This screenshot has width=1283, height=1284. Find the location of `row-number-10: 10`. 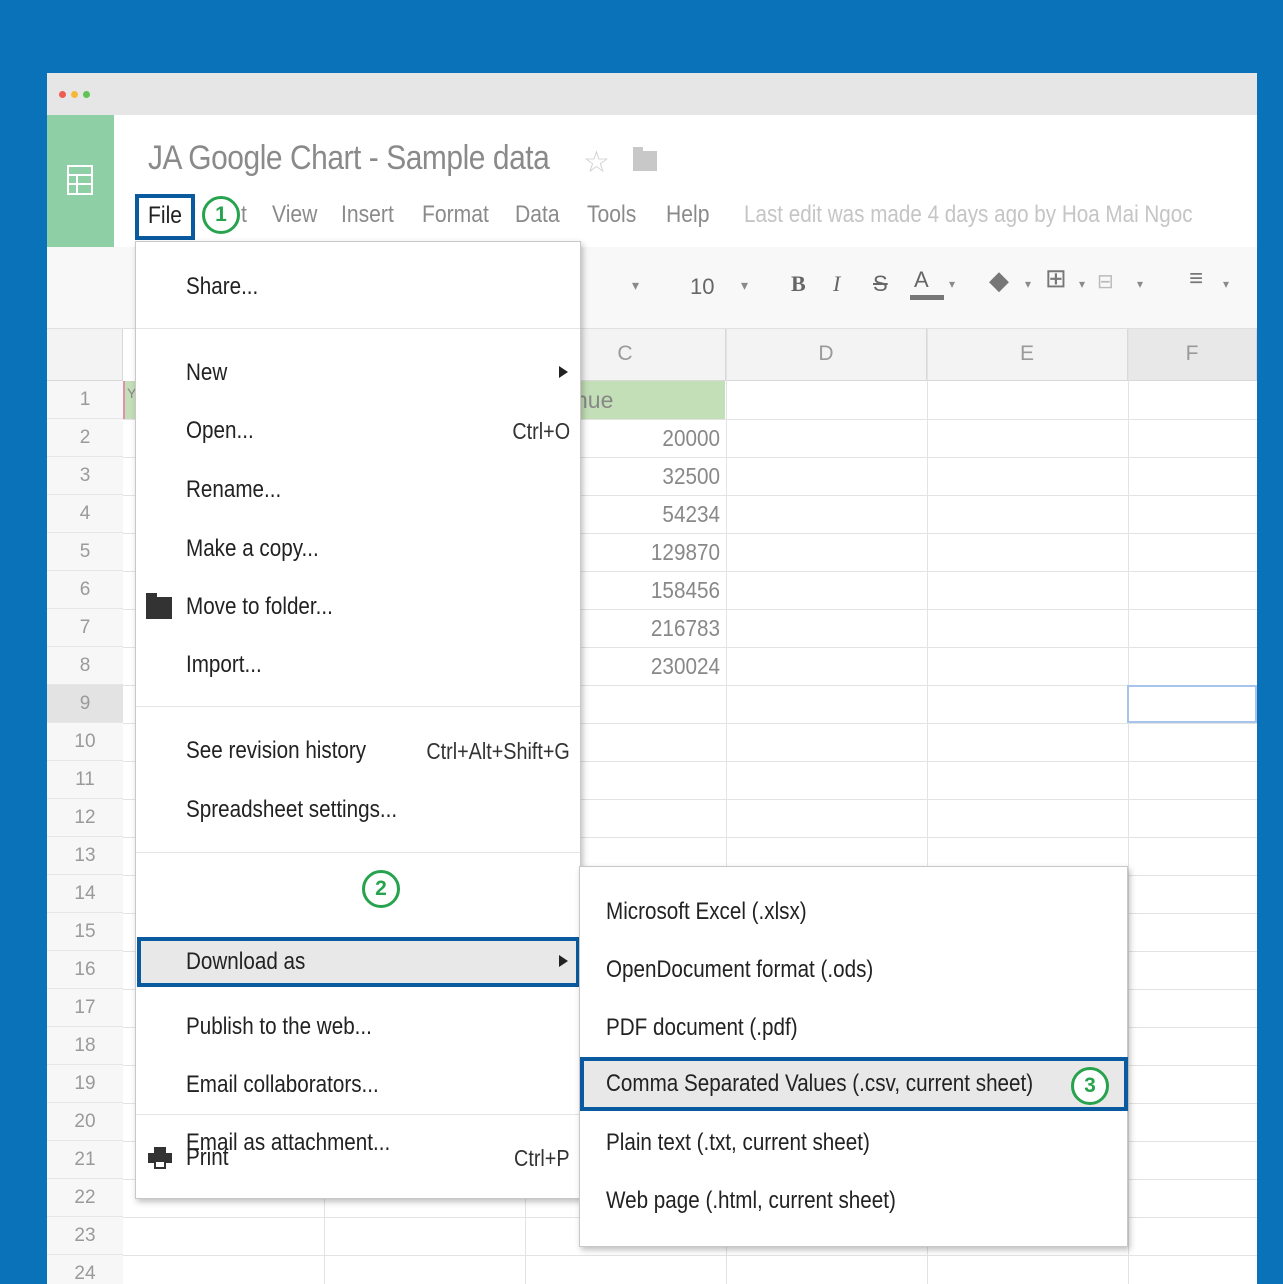

row-number-10: 10 is located at coordinates (85, 742).